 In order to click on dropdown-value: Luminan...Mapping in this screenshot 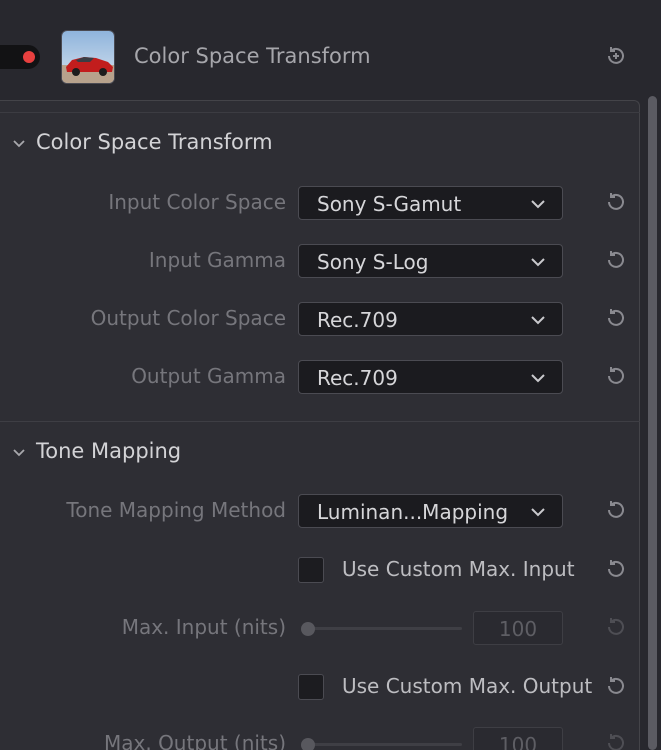, I will do `click(413, 512)`.